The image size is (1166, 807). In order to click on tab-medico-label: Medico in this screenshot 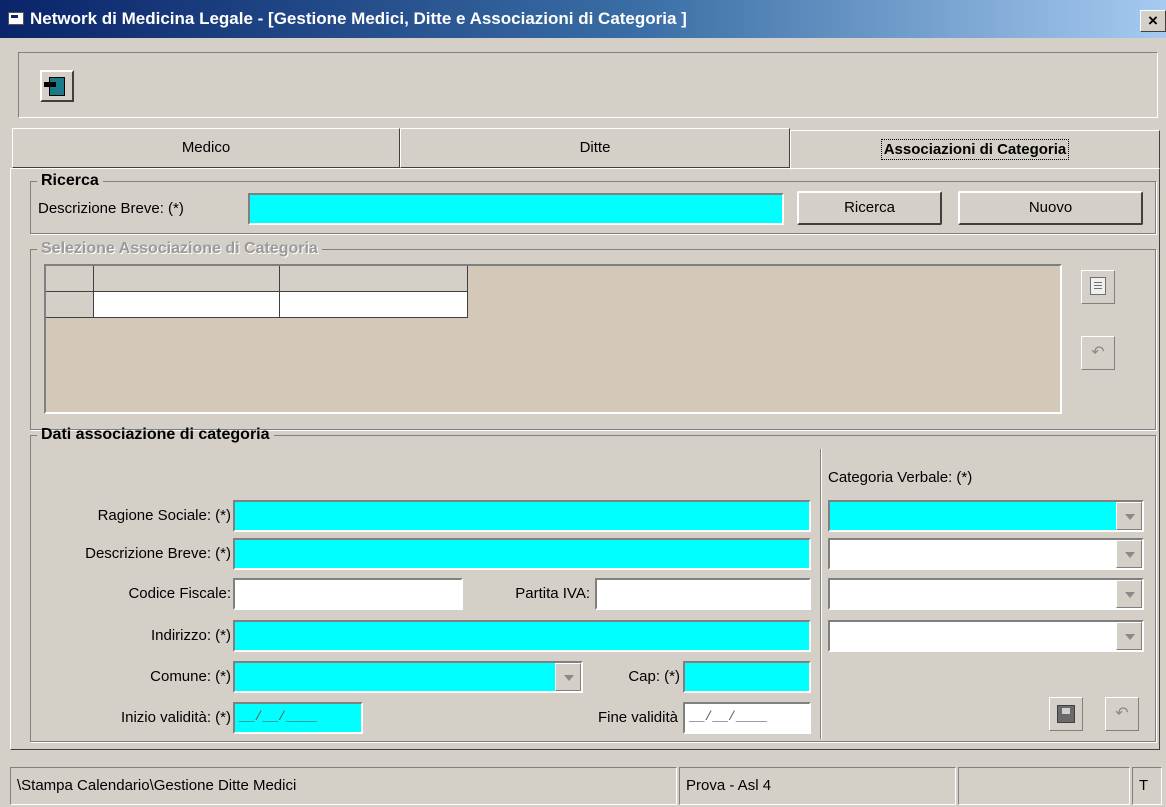, I will do `click(206, 147)`.